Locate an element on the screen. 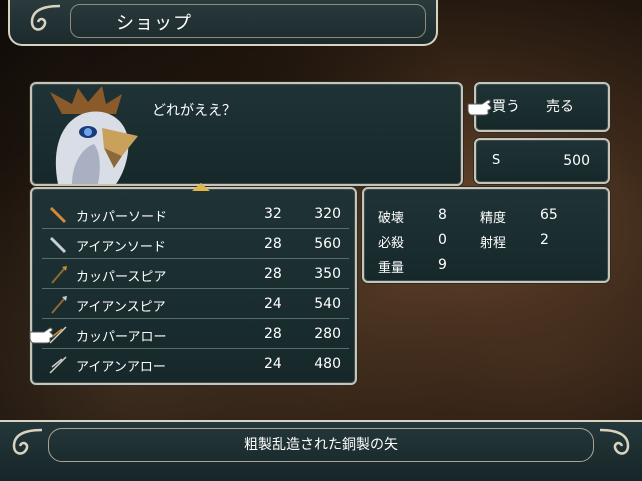 The height and width of the screenshot is (481, 642). item-price: 480 is located at coordinates (327, 364).